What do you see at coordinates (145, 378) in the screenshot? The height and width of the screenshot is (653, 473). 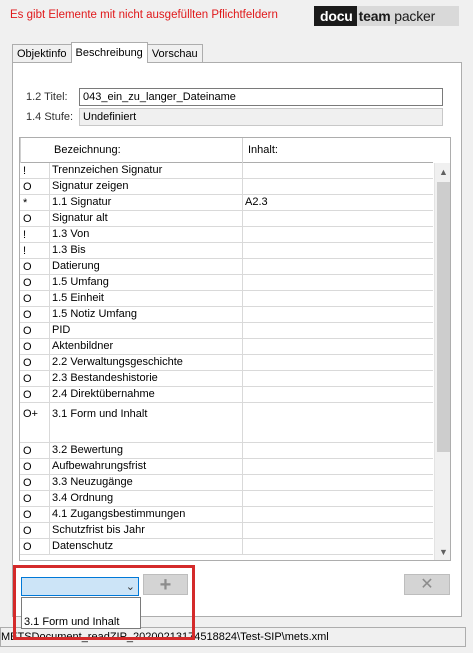 I see `row-label: 2.3 Bestandeshistorie` at bounding box center [145, 378].